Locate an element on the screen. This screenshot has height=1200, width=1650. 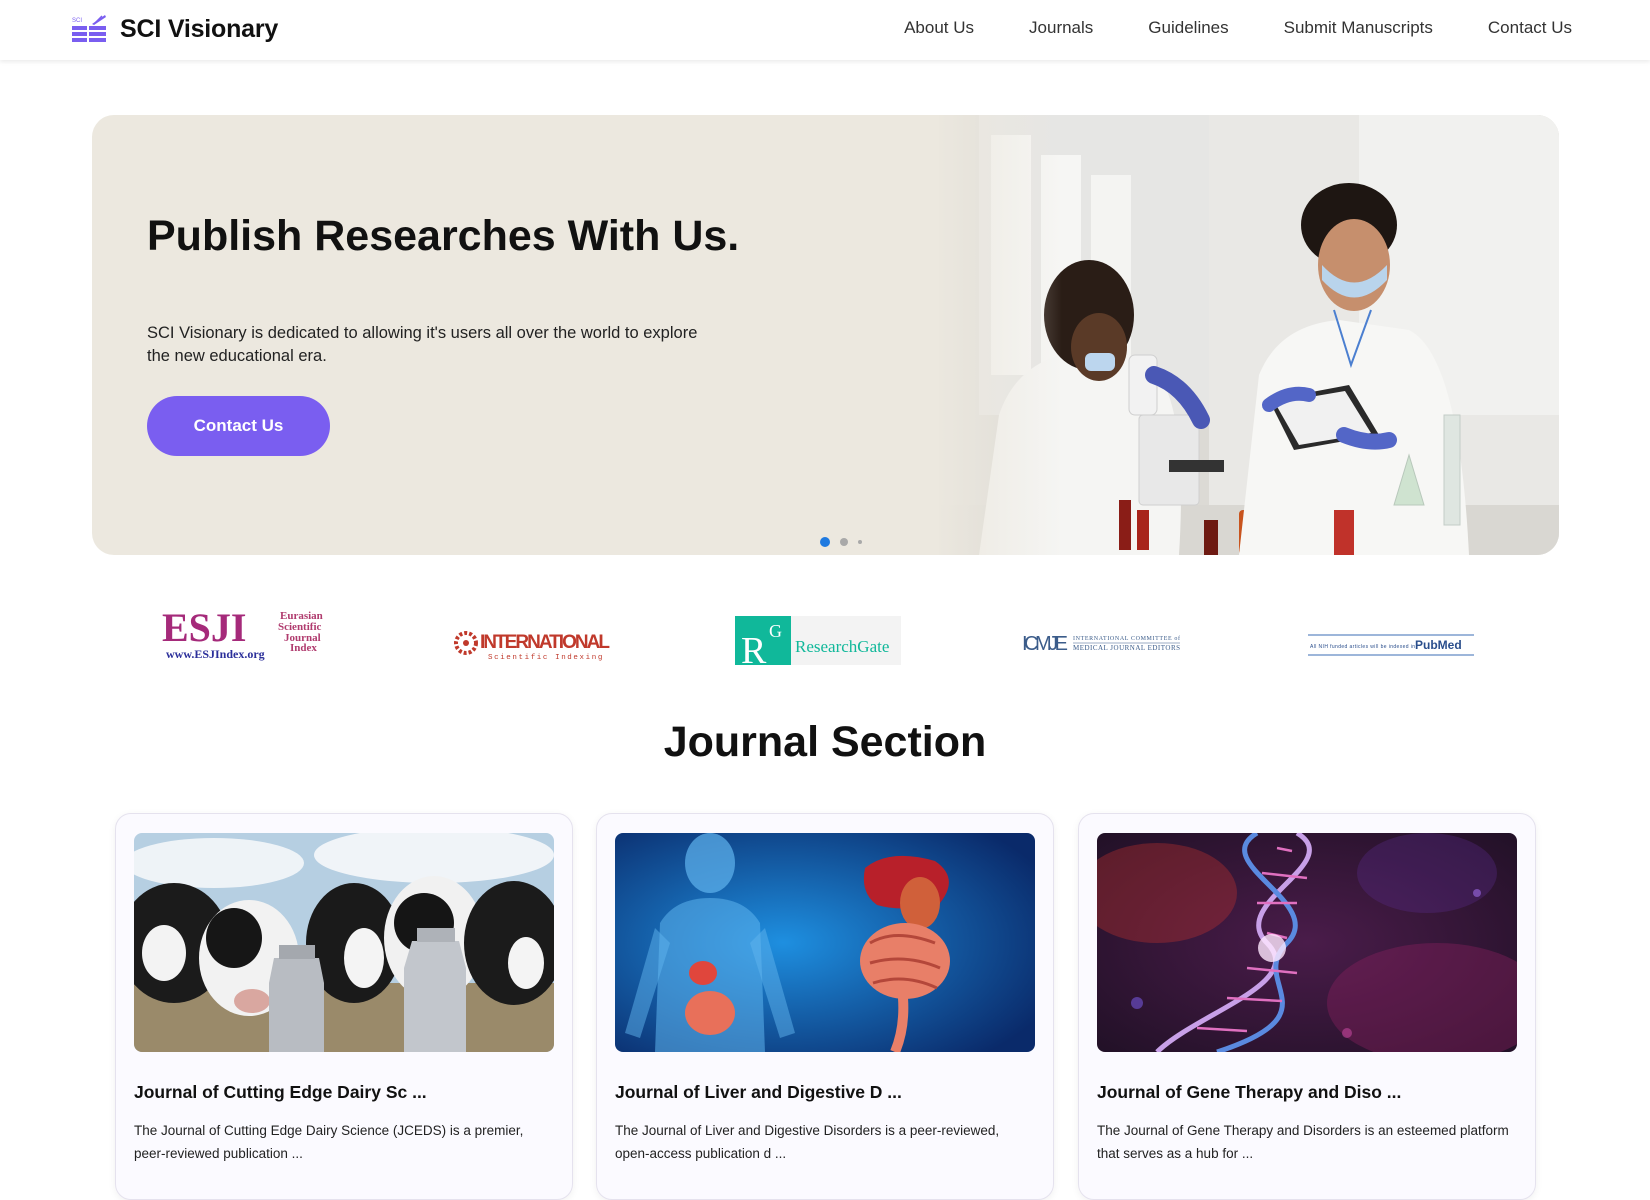
researchgate-badge-g: G is located at coordinates (775, 631).